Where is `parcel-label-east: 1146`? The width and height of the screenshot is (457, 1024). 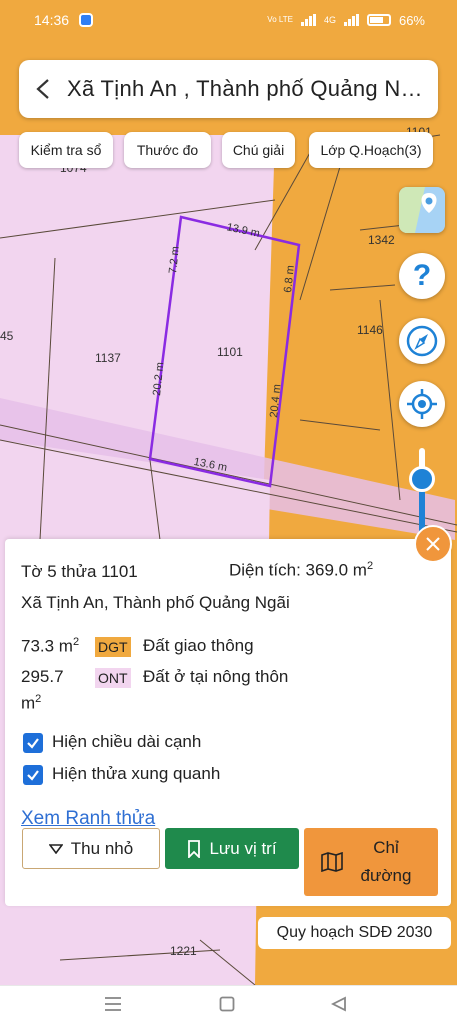 parcel-label-east: 1146 is located at coordinates (370, 330).